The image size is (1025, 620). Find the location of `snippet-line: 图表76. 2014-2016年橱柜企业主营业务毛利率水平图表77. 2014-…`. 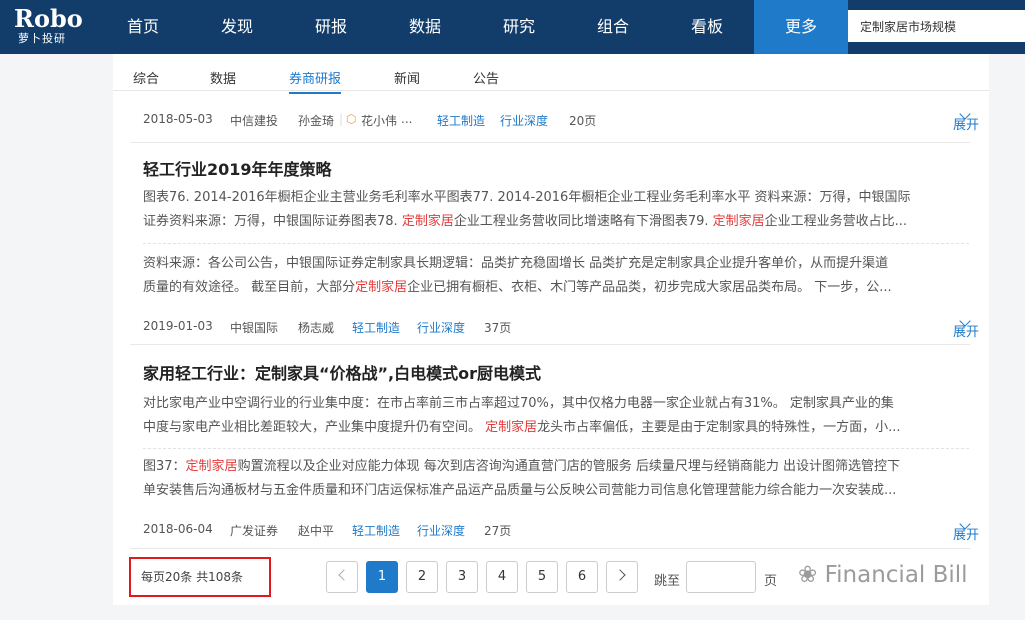

snippet-line: 图表76. 2014-2016年橱柜企业主营业务毛利率水平图表77. 2014-… is located at coordinates (553, 198).